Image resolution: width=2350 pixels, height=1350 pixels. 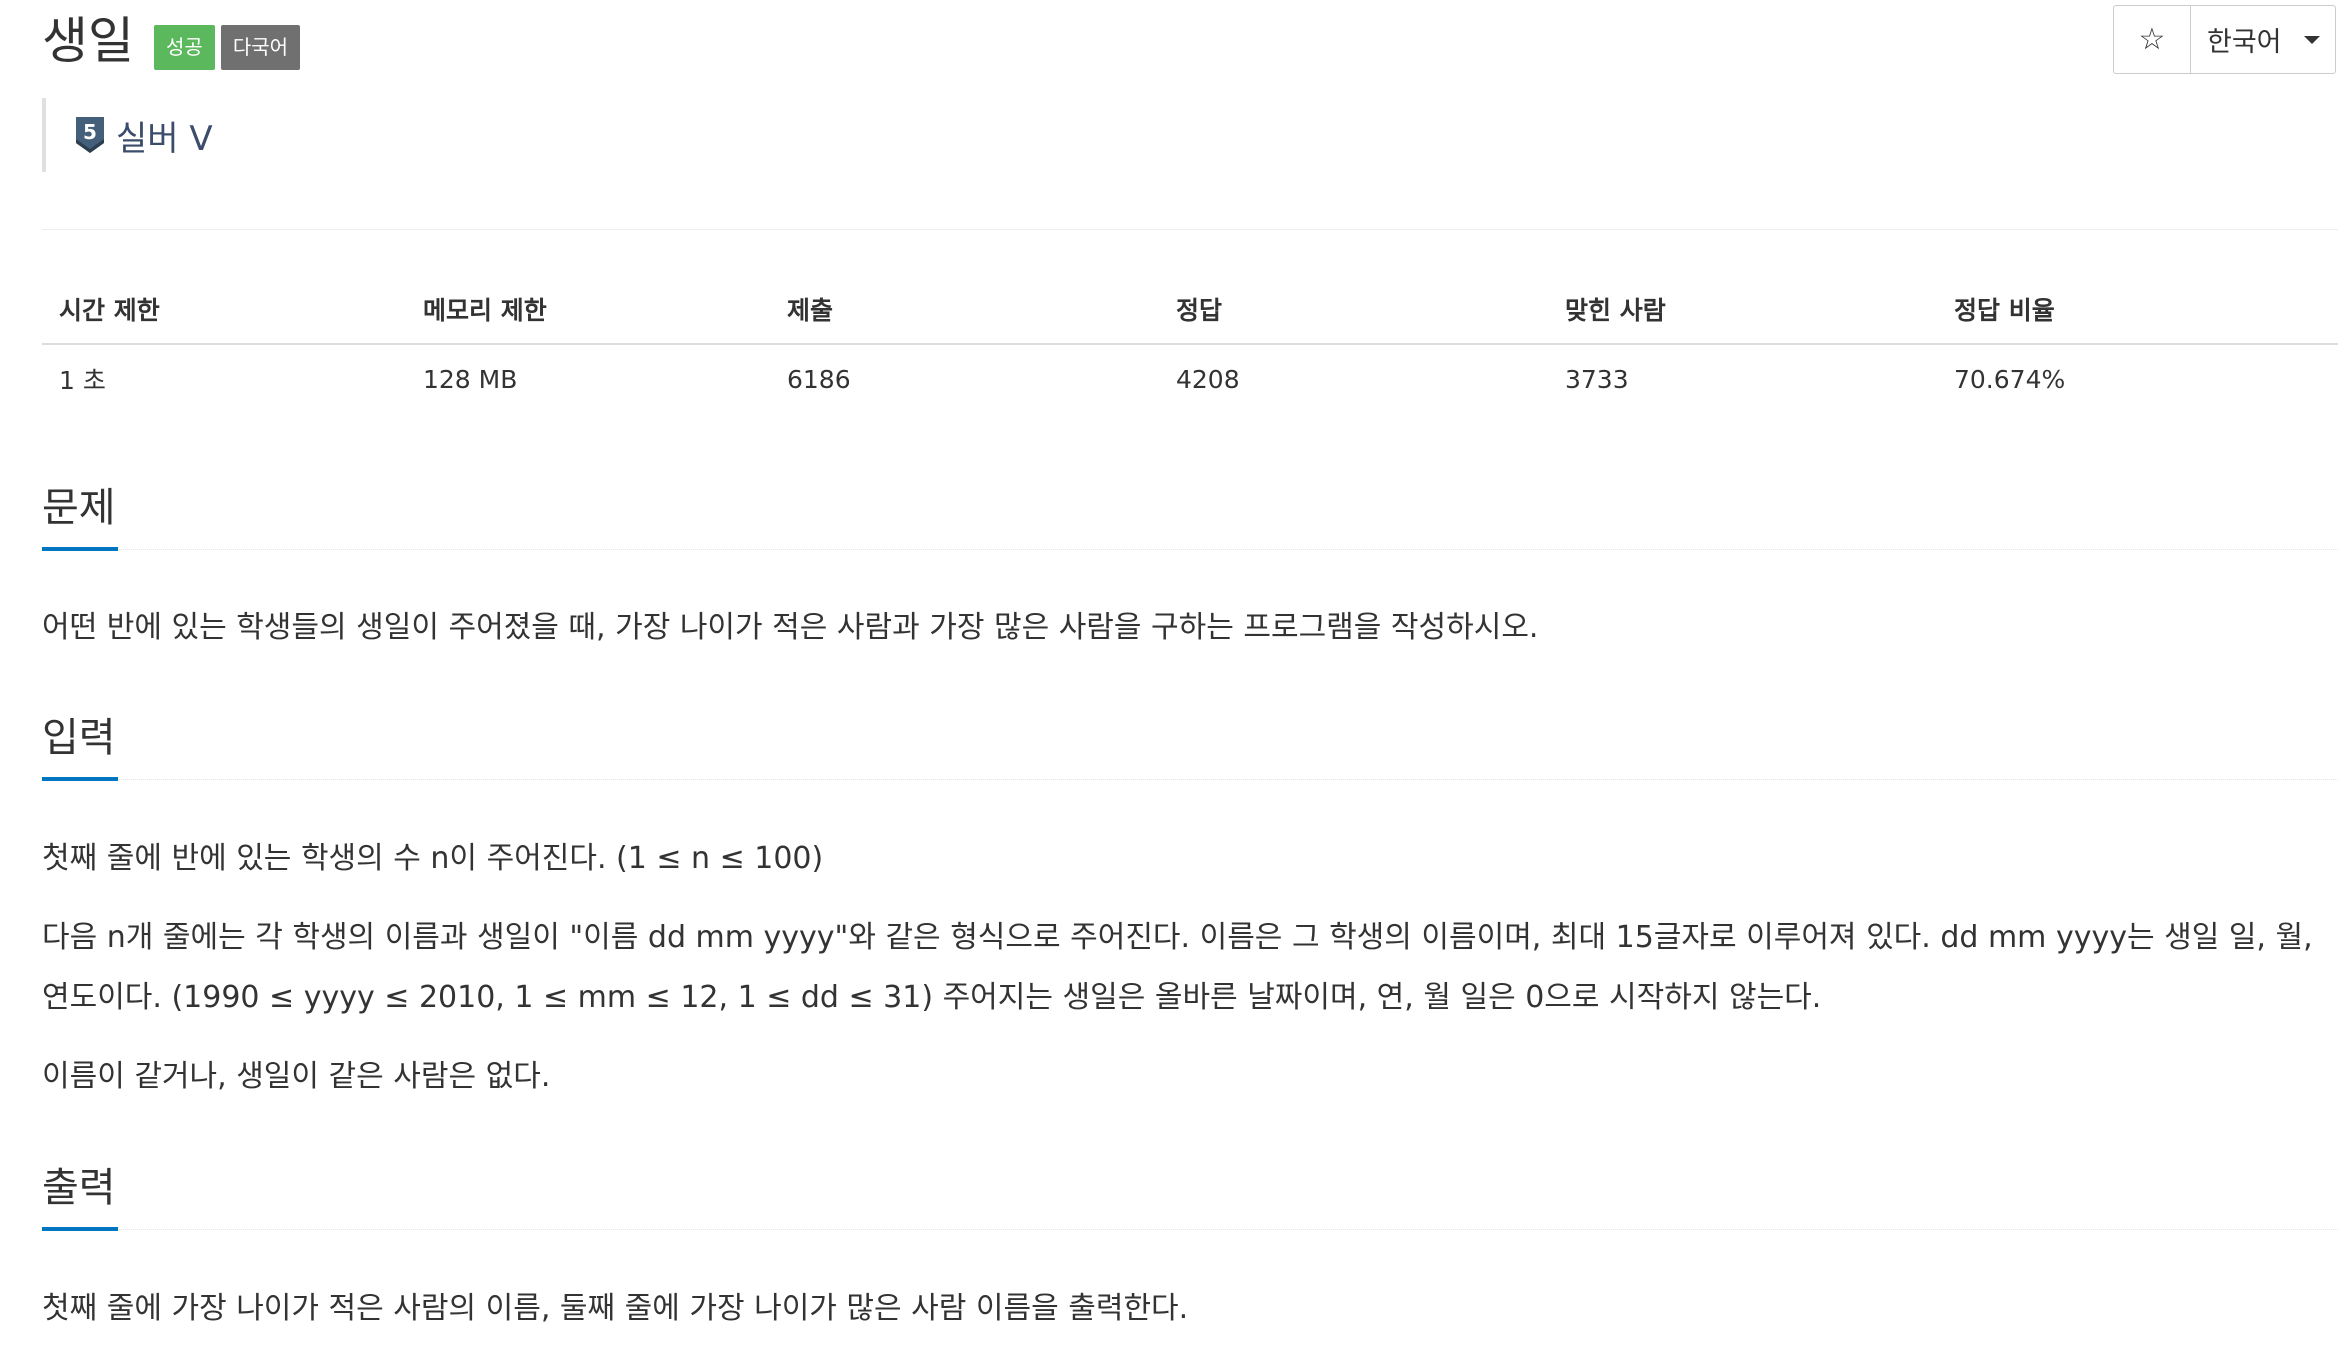 I want to click on output-heading: 출력, so click(x=79, y=1188).